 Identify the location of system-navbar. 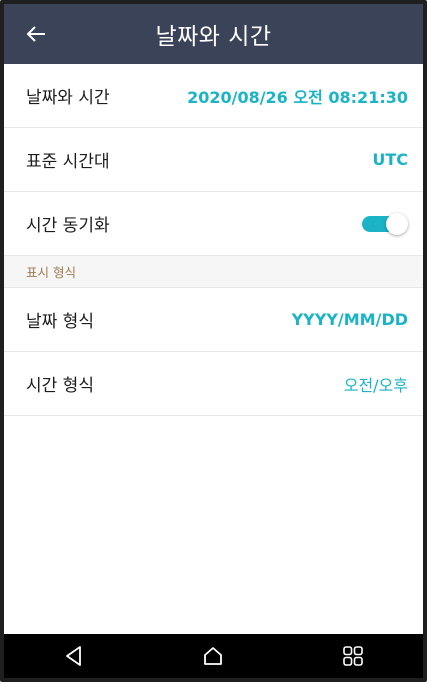
(213, 656).